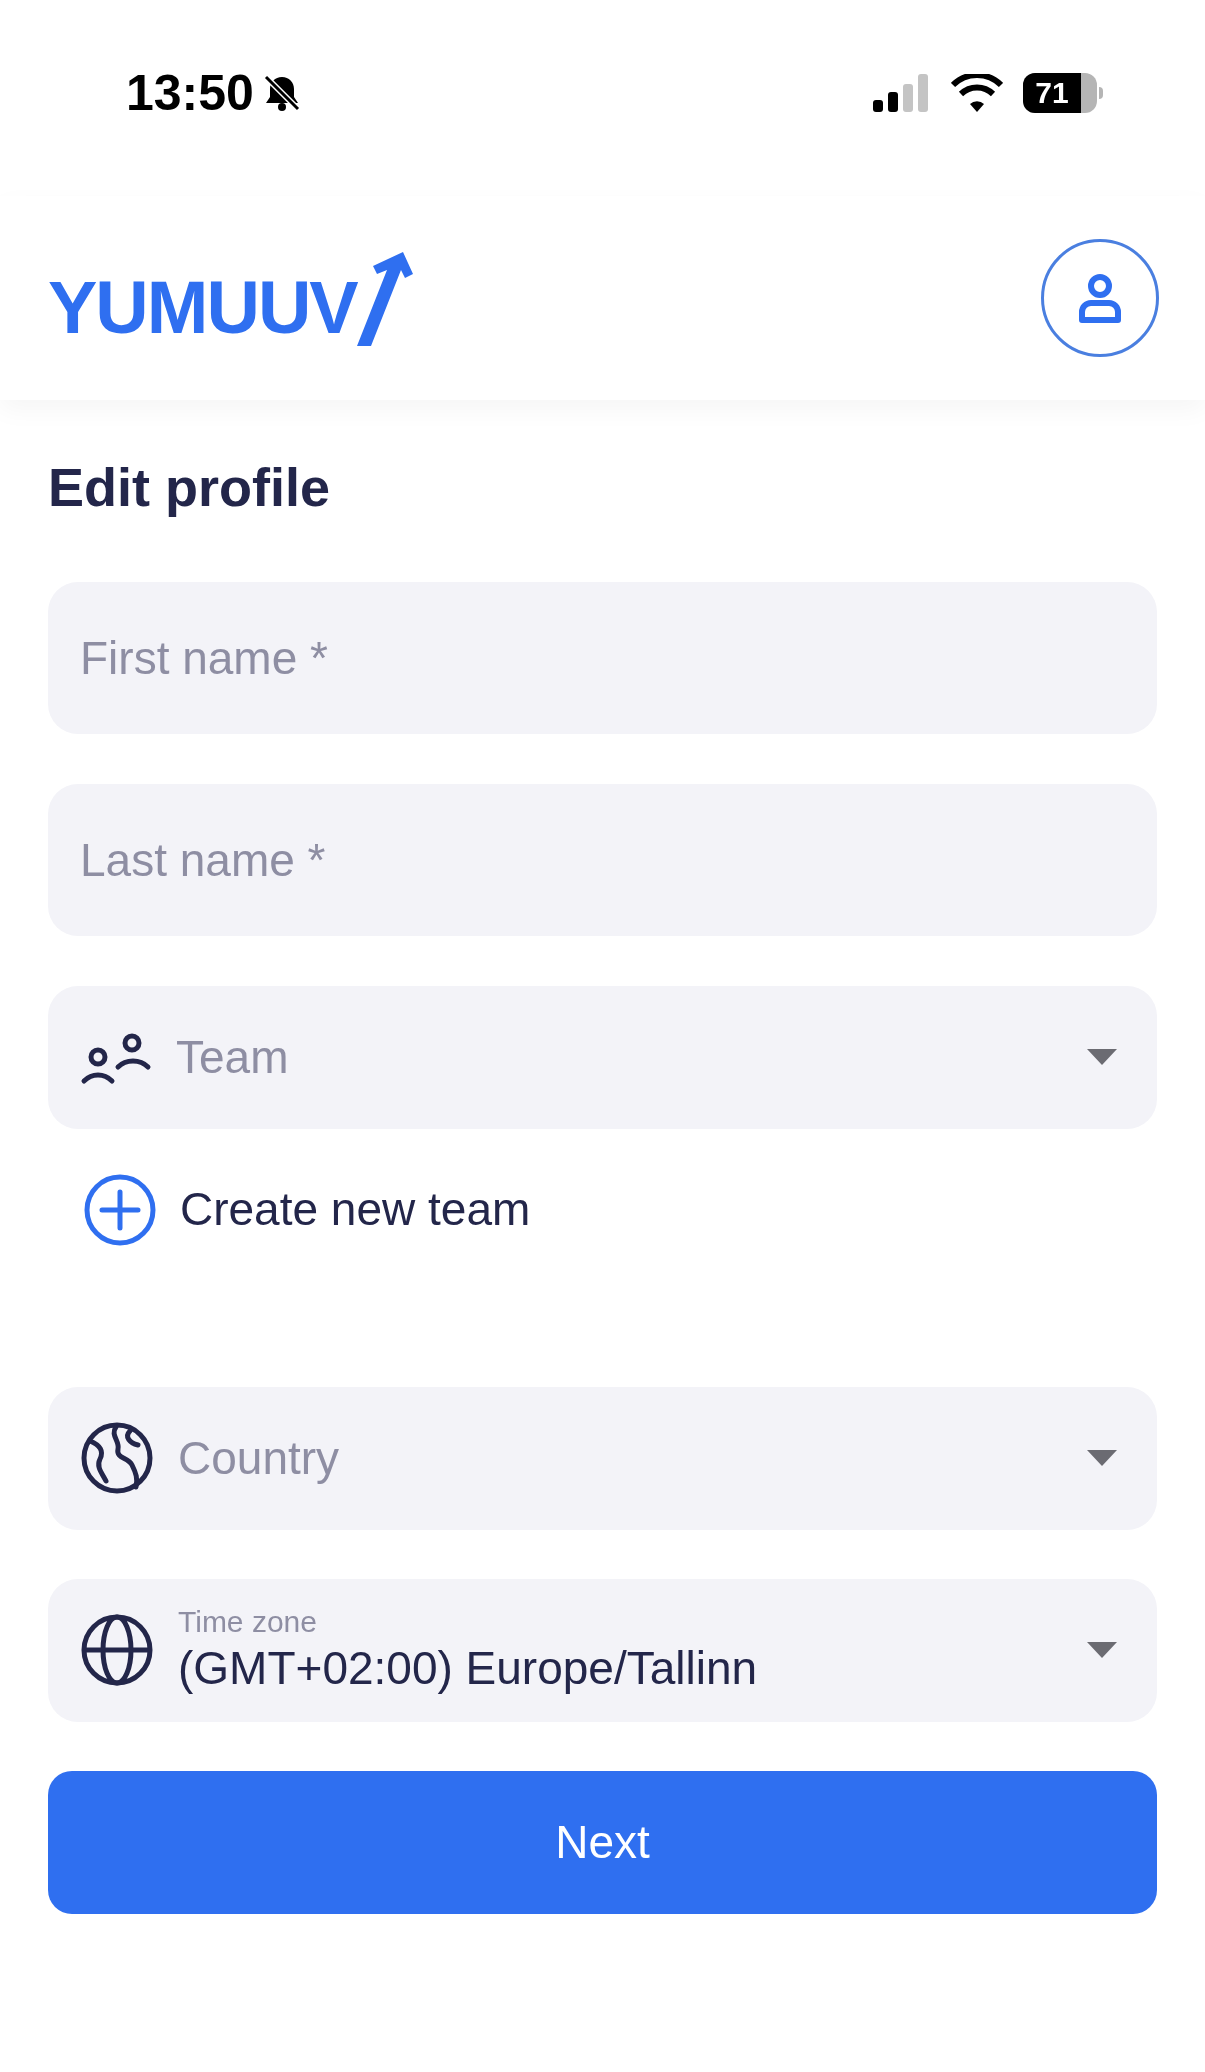  Describe the element at coordinates (602, 1842) in the screenshot. I see `next-button: Next` at that location.